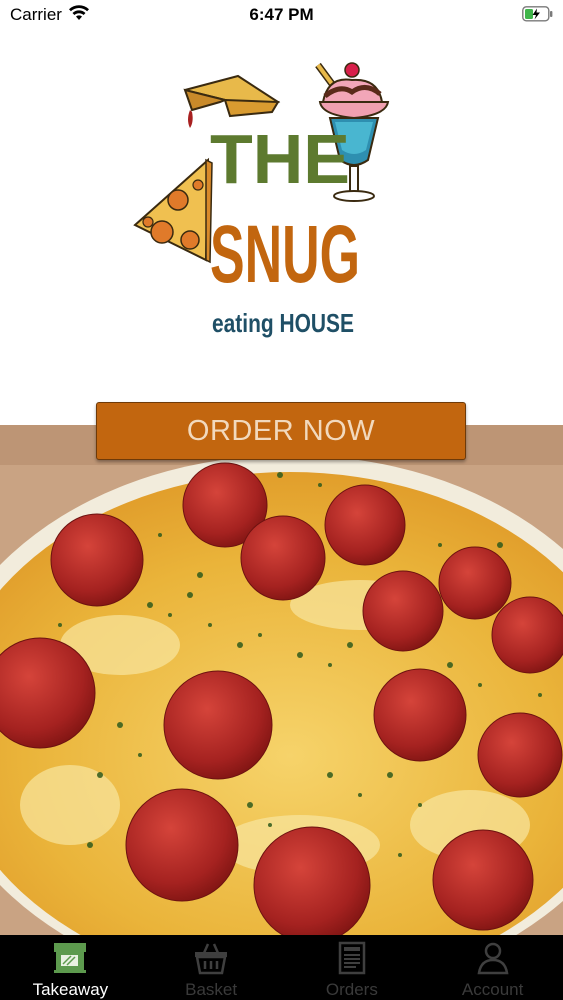 The image size is (563, 1000). I want to click on the-snug-logo: THE SNUG eating HOUSE, so click(261, 200).